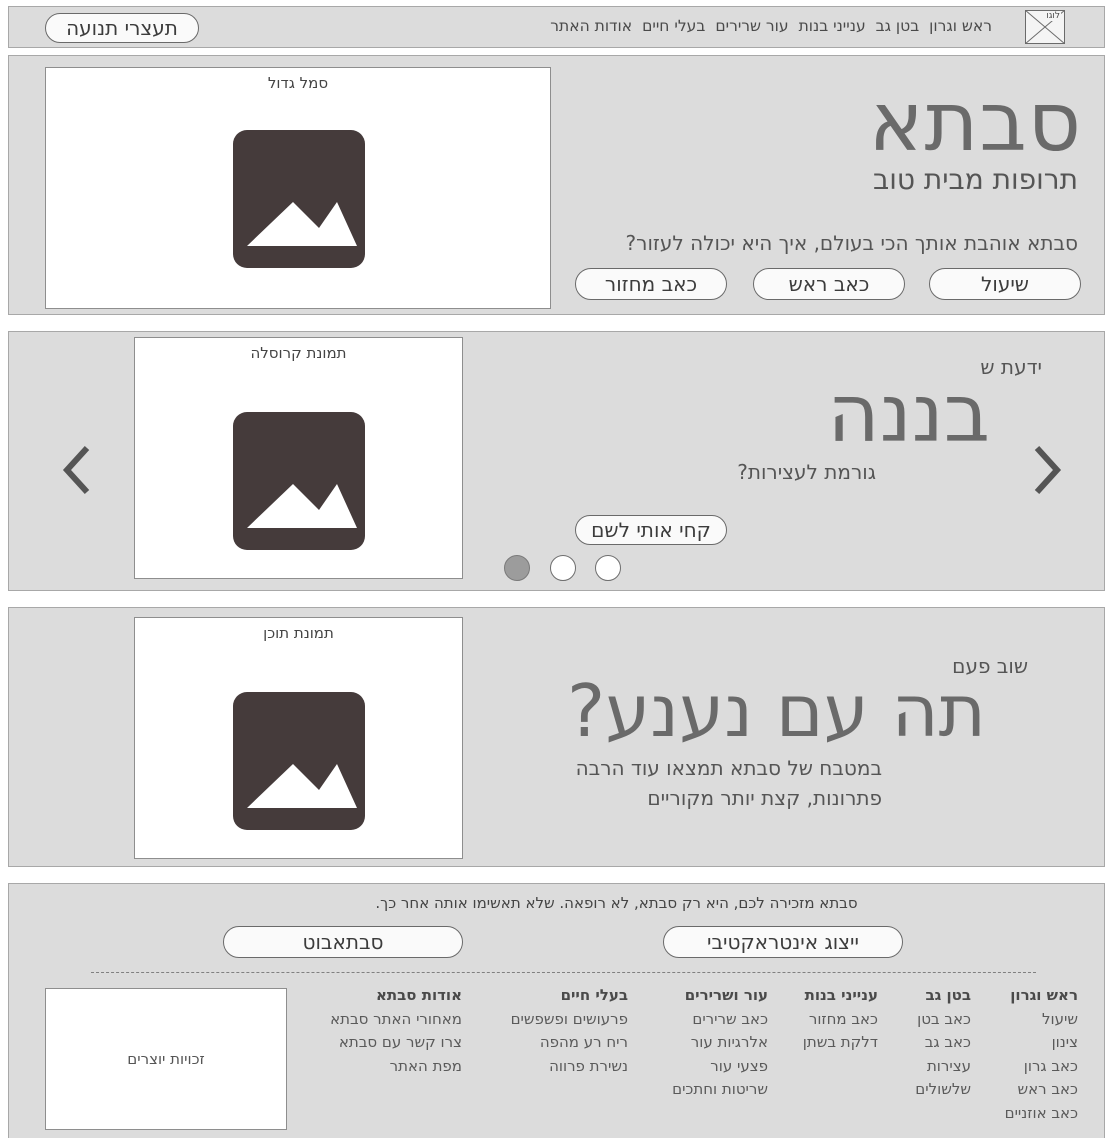 Image resolution: width=1106 pixels, height=1138 pixels. What do you see at coordinates (569, 1043) in the screenshot?
I see `footer-link: ריח רע מהפה` at bounding box center [569, 1043].